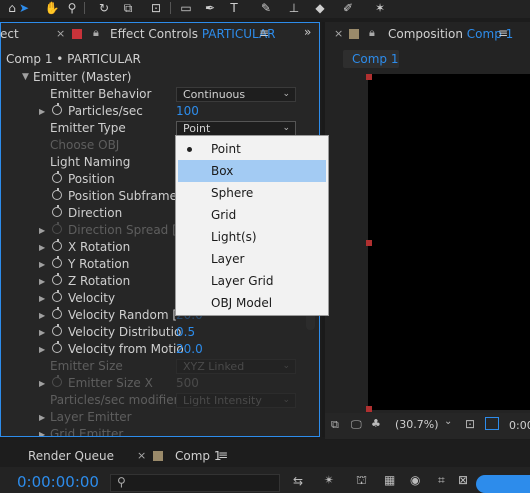 The height and width of the screenshot is (493, 530). I want to click on mask-visibility-icon: ♣, so click(376, 423).